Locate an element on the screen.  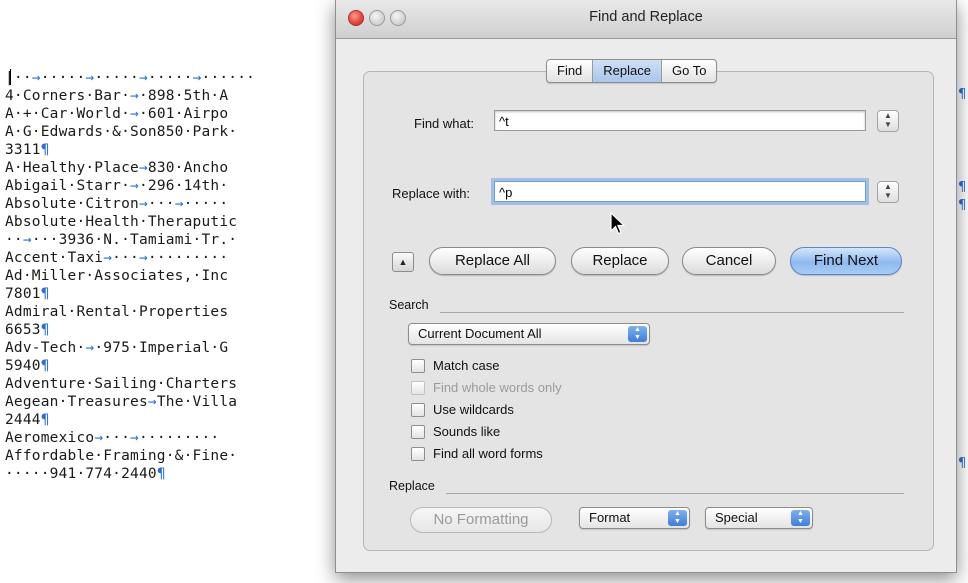
special-label: Special is located at coordinates (736, 517).